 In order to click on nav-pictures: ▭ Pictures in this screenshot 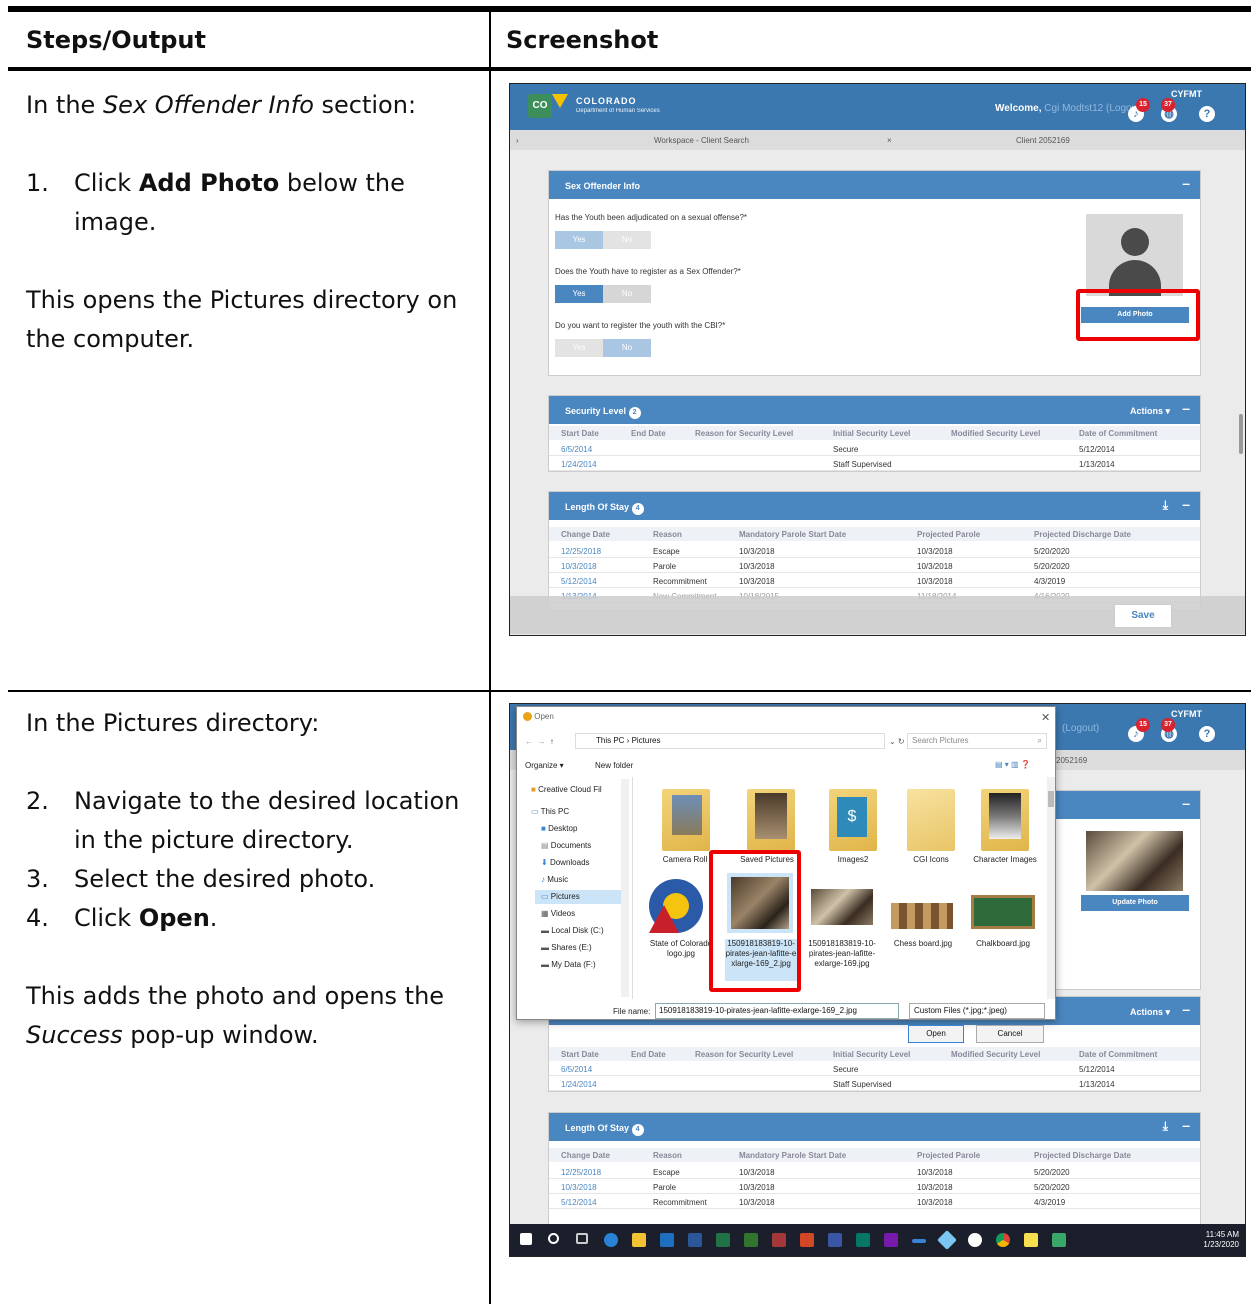, I will do `click(581, 897)`.